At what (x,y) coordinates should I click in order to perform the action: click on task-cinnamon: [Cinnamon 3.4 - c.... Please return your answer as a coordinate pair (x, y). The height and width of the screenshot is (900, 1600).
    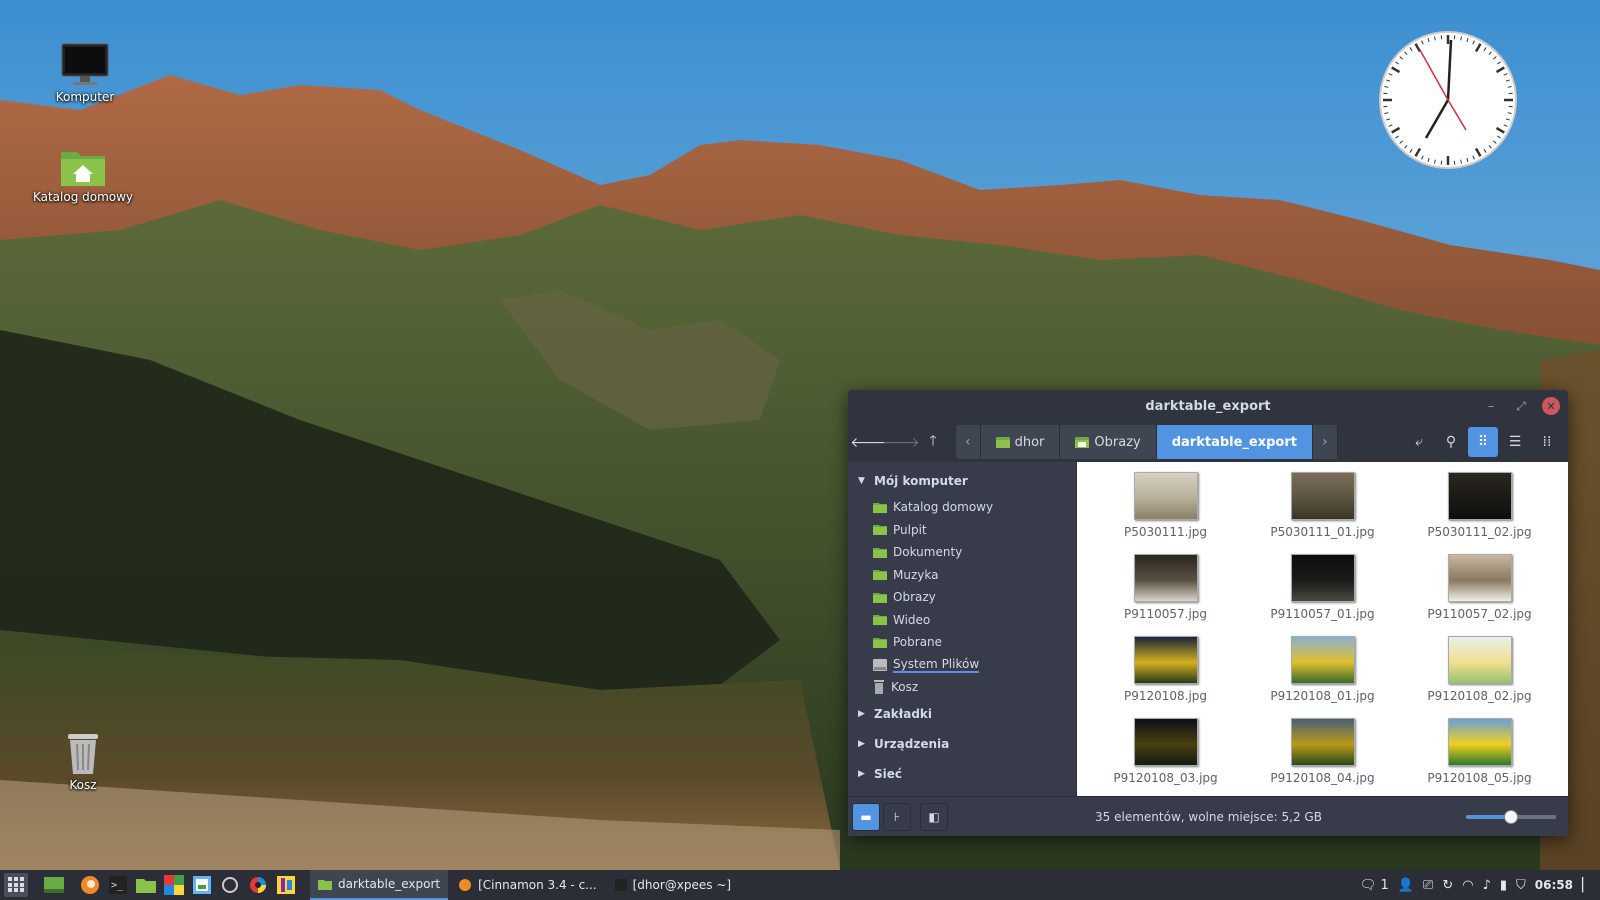
    Looking at the image, I should click on (527, 885).